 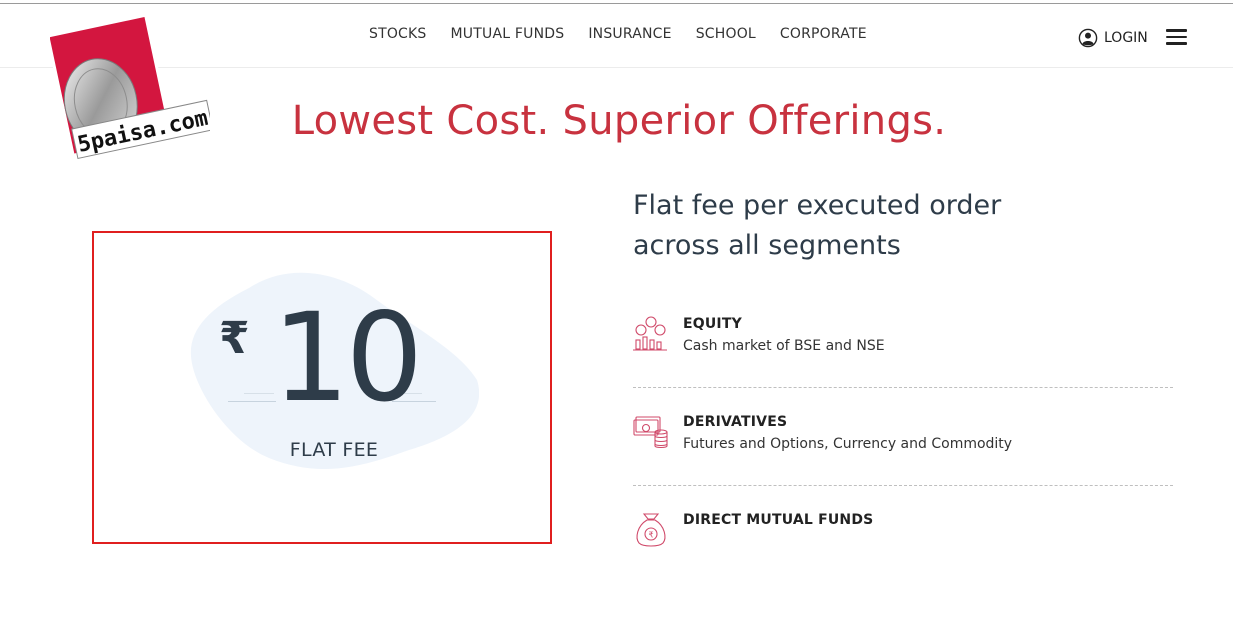 What do you see at coordinates (903, 336) in the screenshot?
I see `segment-equity: EQUITY Cash market of BSE and NSE` at bounding box center [903, 336].